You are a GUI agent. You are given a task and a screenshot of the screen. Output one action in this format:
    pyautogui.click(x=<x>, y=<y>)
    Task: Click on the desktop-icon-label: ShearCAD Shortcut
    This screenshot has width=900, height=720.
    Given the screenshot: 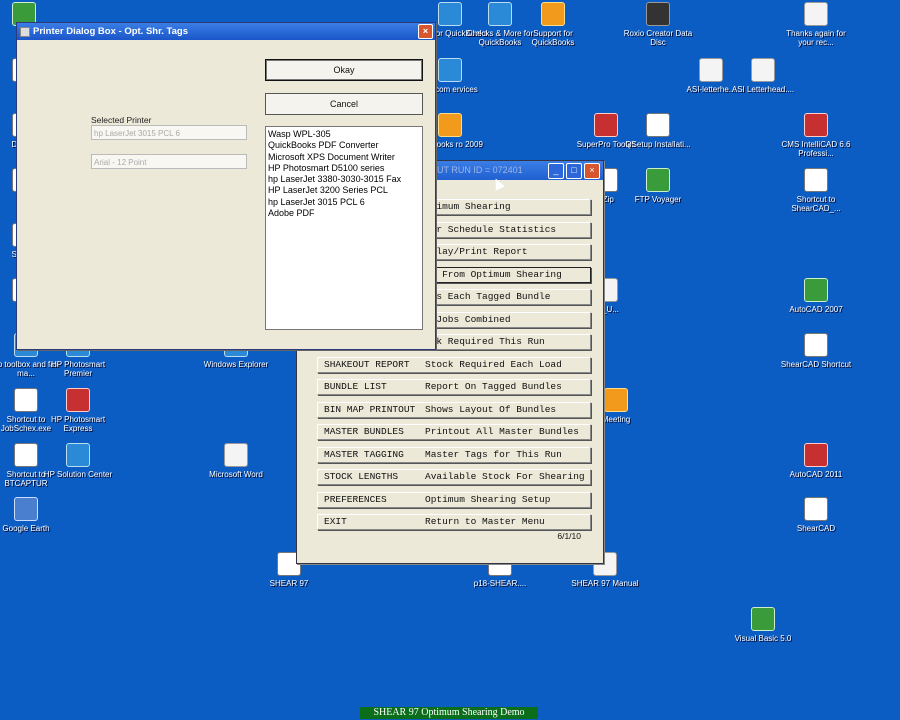 What is the action you would take?
    pyautogui.click(x=816, y=364)
    